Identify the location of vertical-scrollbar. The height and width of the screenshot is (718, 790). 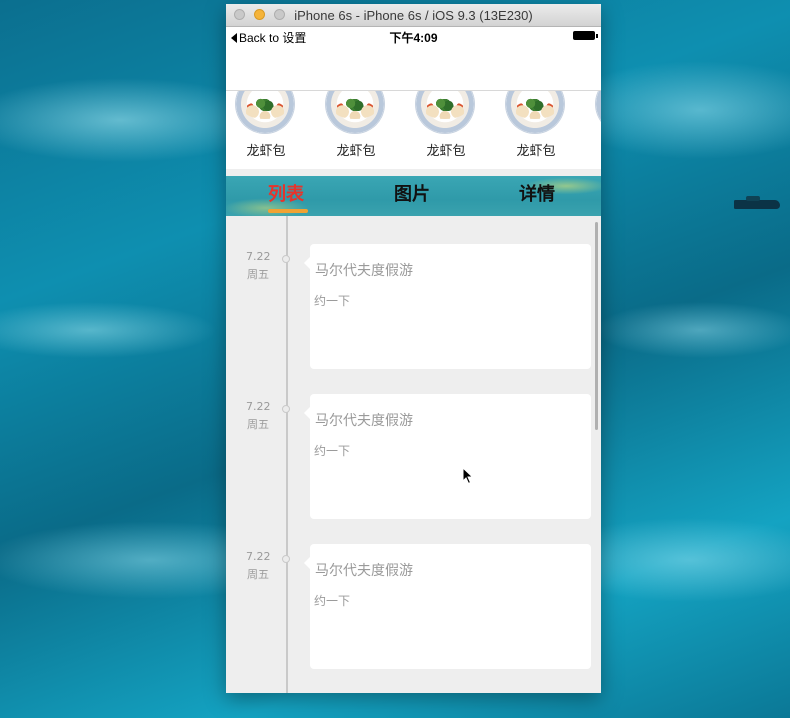
(596, 326).